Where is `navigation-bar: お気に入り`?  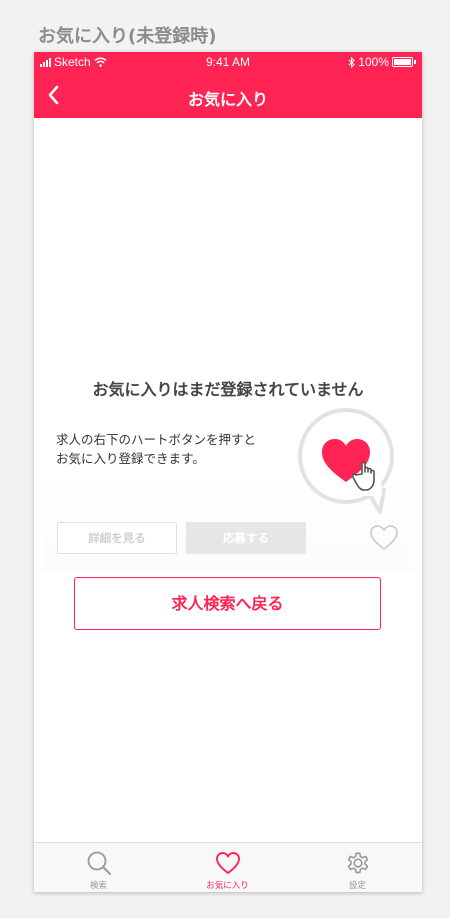 navigation-bar: お気に入り is located at coordinates (228, 95).